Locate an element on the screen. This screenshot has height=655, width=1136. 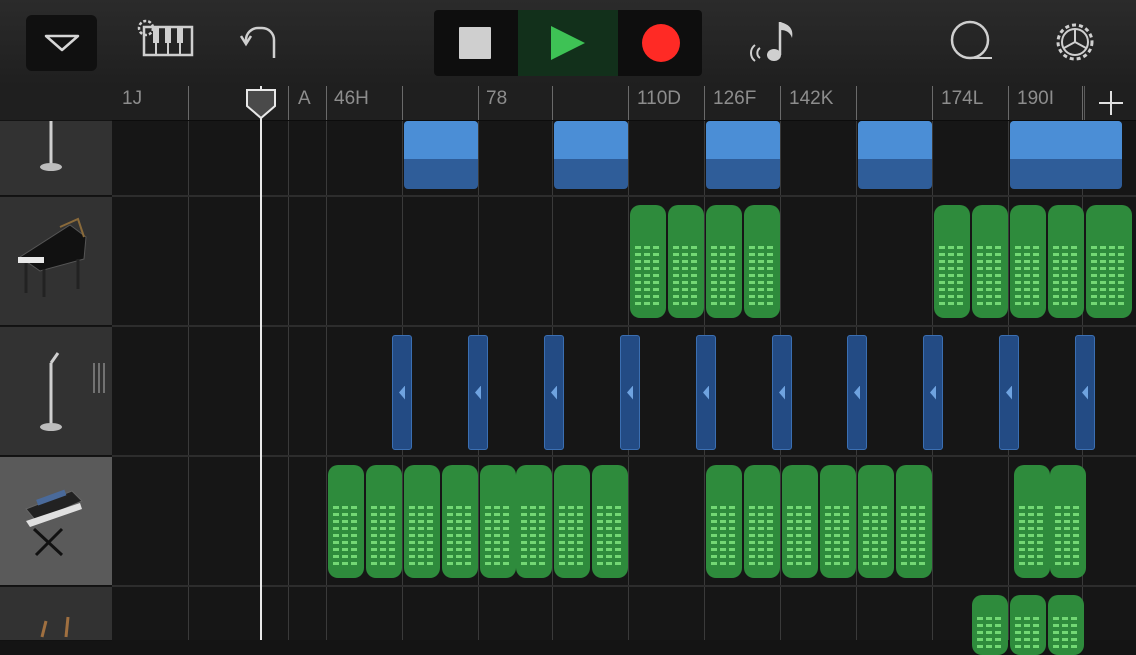
toolbar is located at coordinates (568, 43).